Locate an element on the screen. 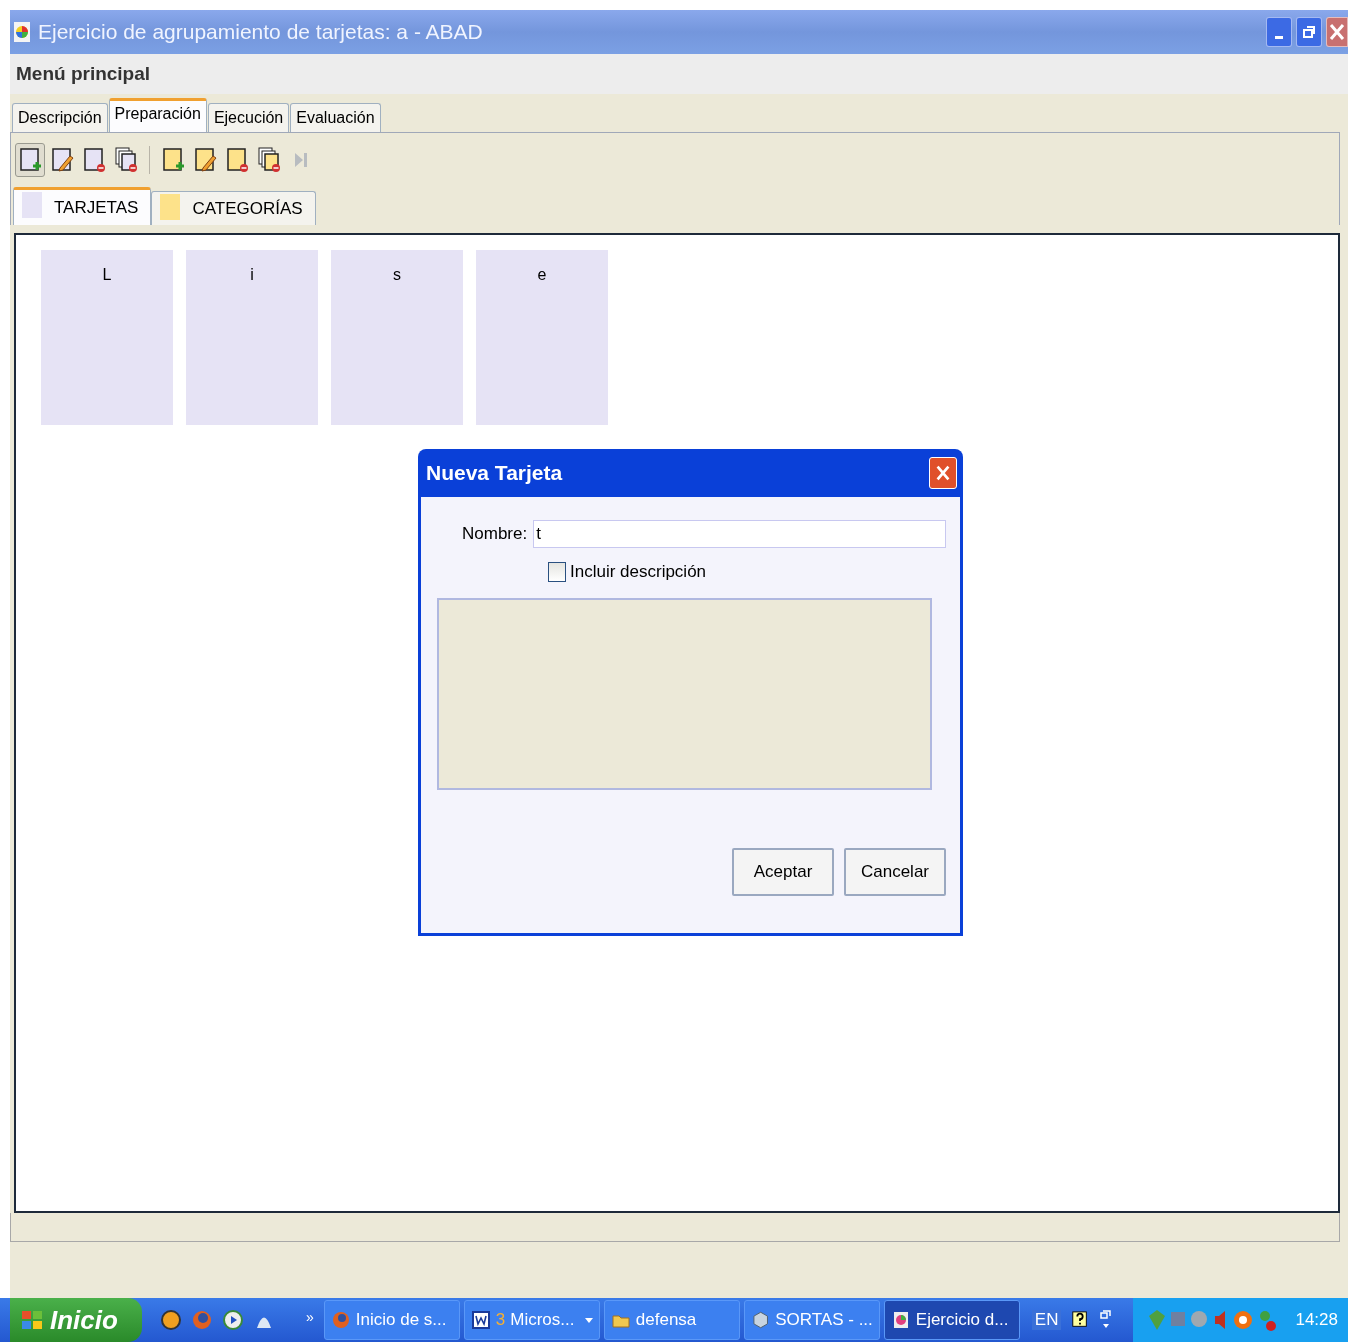 This screenshot has width=1348, height=1342. color-wheel-icon is located at coordinates (22, 32).